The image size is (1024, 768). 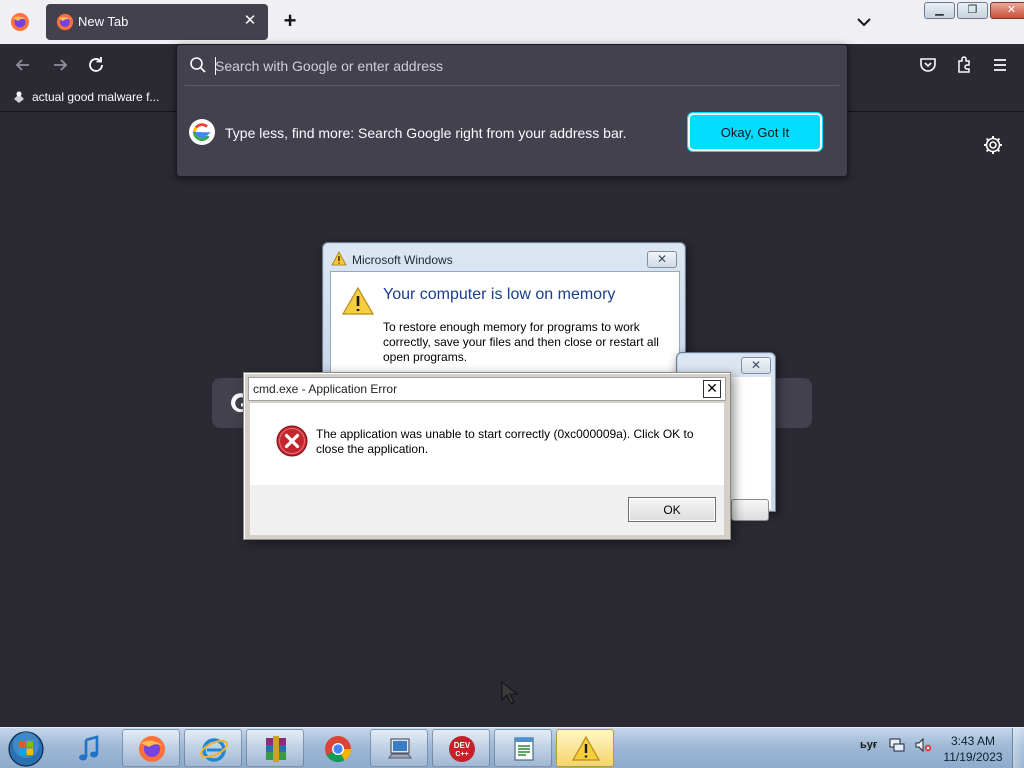 I want to click on window-close-button: ✕, so click(x=1007, y=10).